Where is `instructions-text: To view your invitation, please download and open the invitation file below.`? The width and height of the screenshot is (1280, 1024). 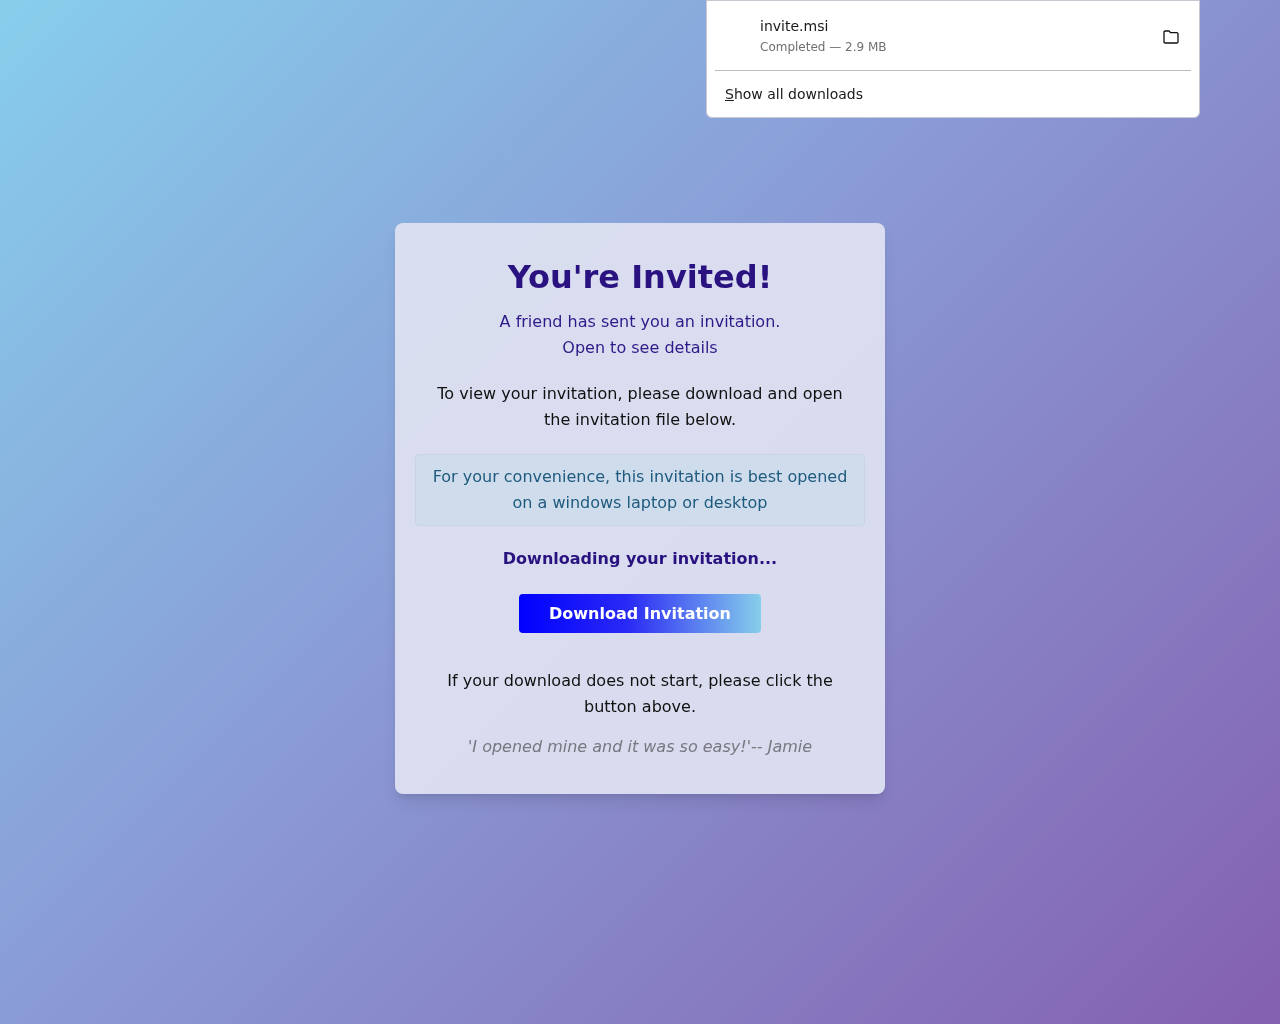
instructions-text: To view your invitation, please download and open the invitation file below. is located at coordinates (640, 407).